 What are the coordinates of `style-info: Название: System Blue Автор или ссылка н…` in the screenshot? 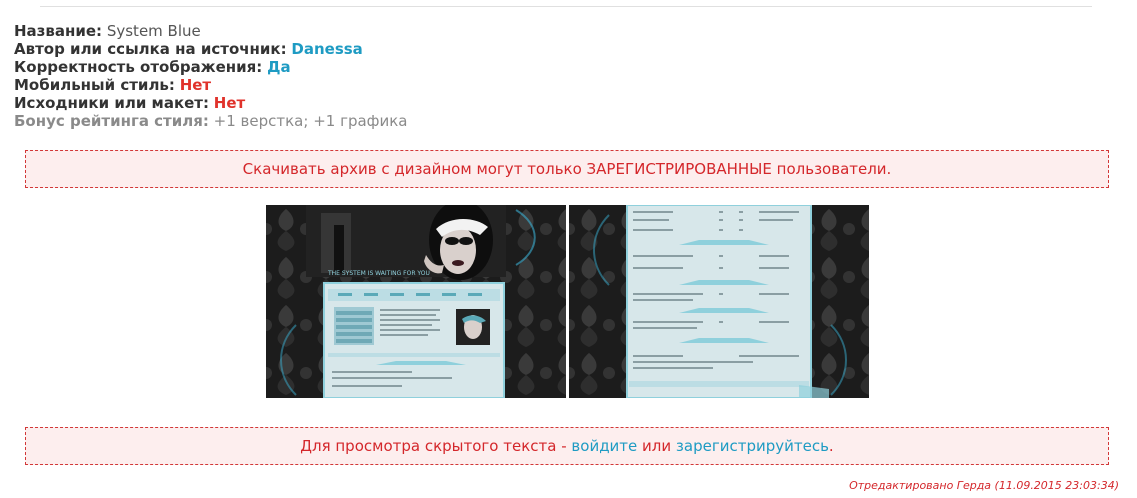 It's located at (211, 76).